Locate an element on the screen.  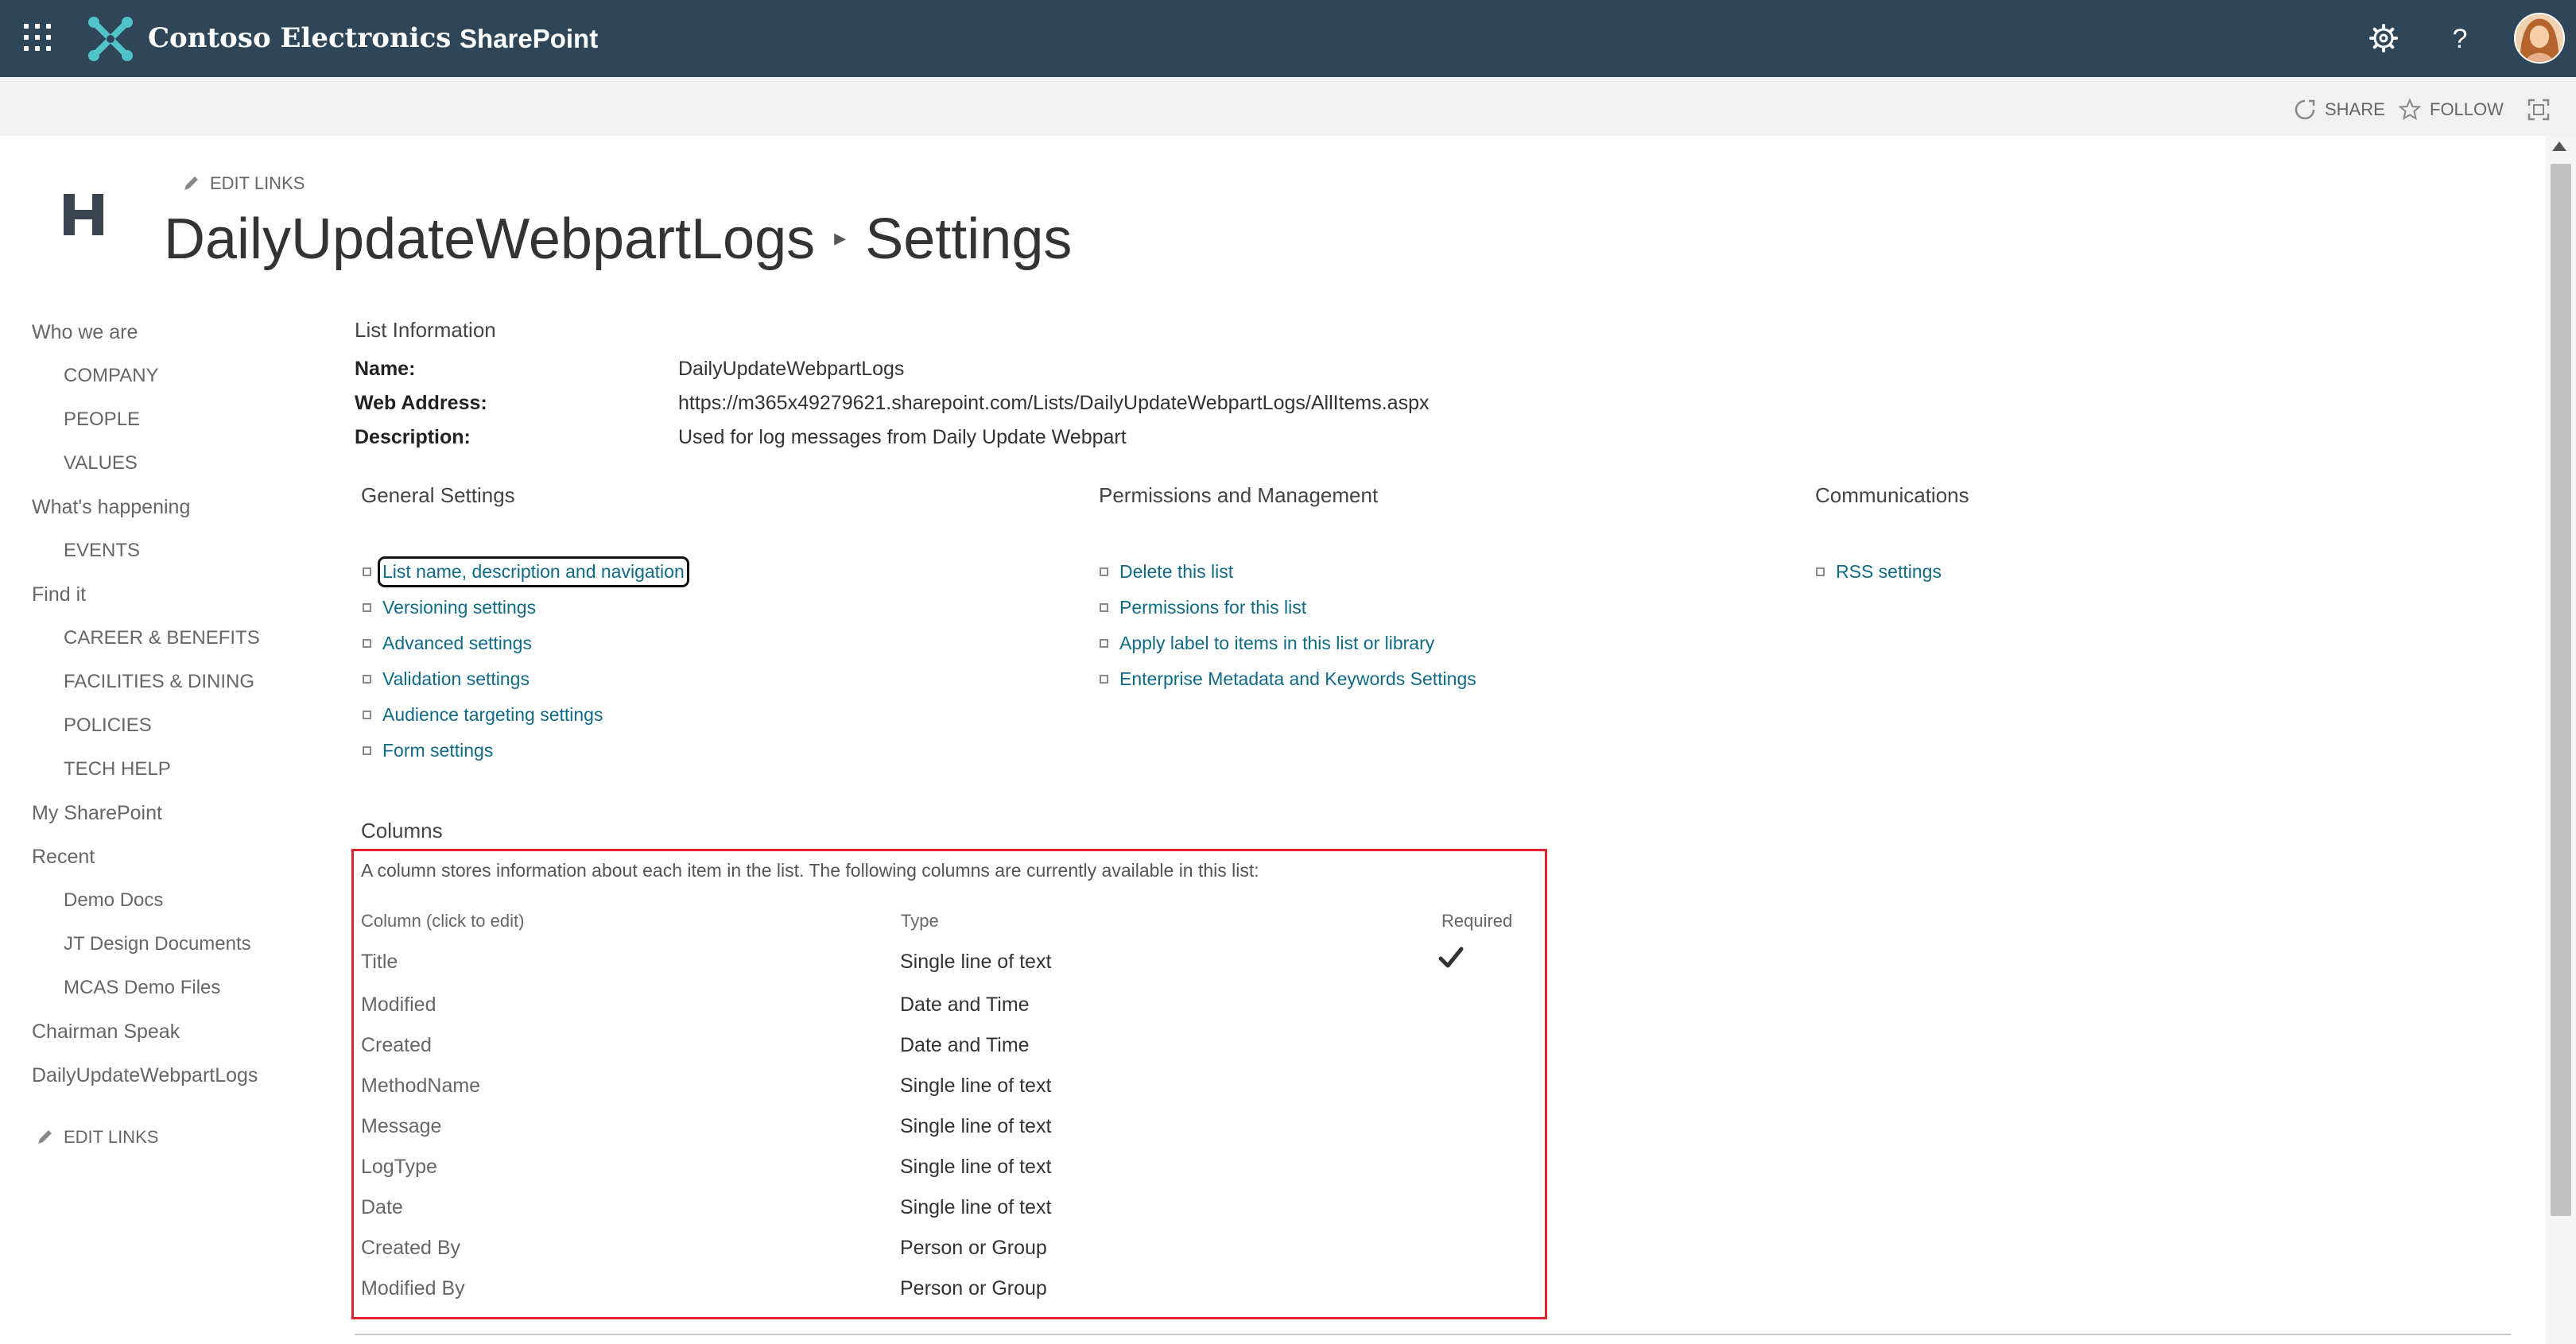
list-item: Audience targeting settings is located at coordinates (483, 715).